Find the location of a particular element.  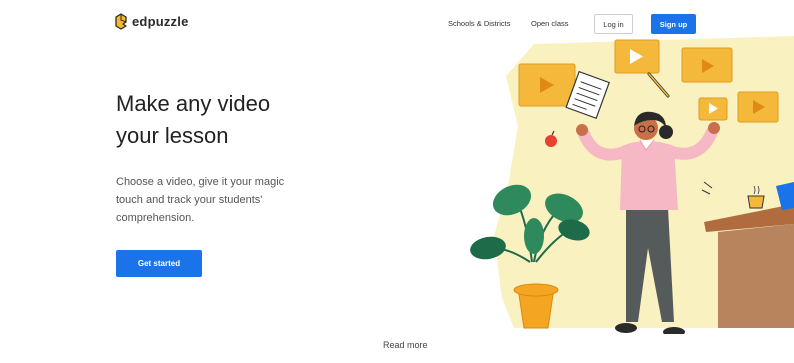

logo: edpuzzle is located at coordinates (151, 21).